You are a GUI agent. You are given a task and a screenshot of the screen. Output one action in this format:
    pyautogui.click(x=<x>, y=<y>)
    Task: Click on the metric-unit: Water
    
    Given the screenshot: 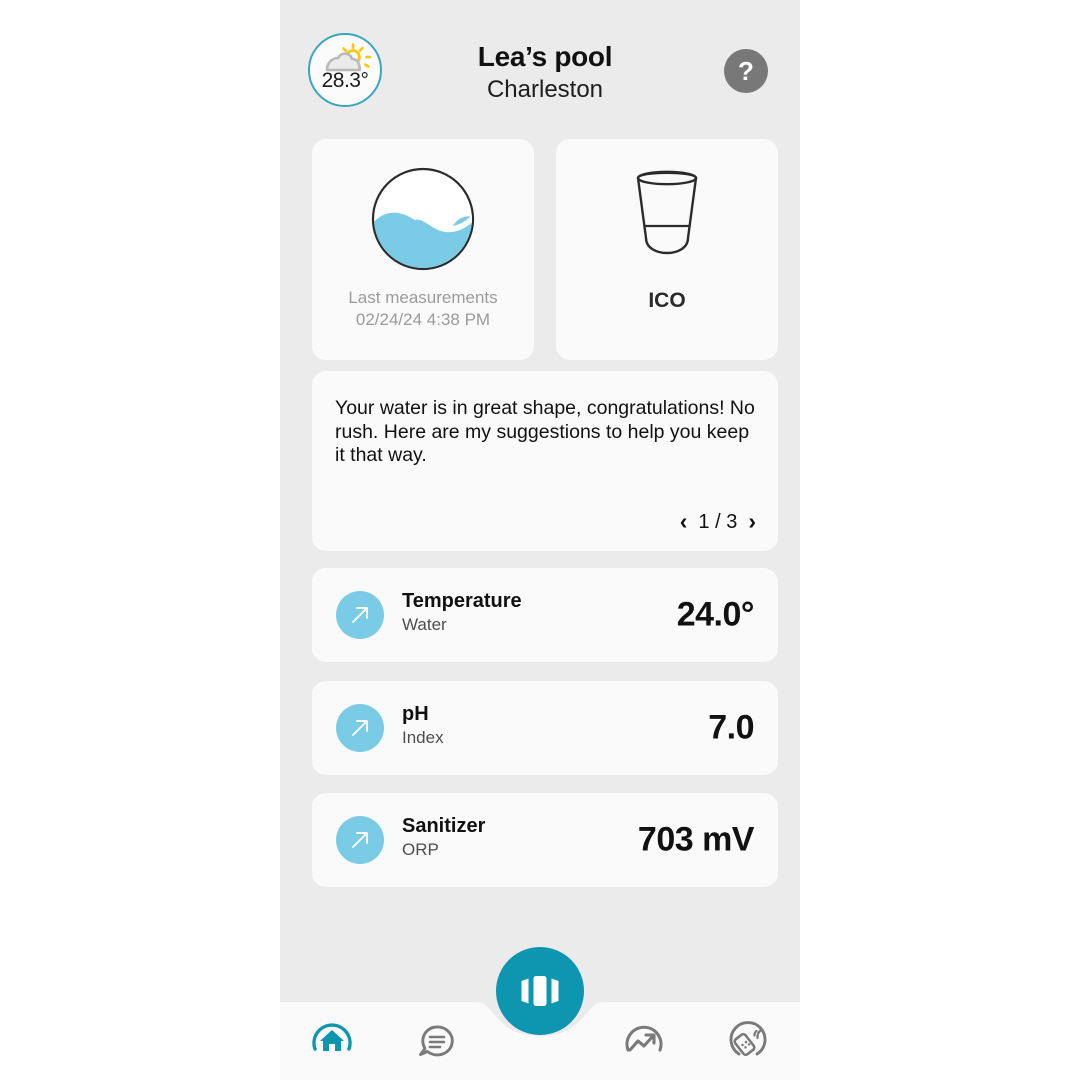 What is the action you would take?
    pyautogui.click(x=424, y=624)
    